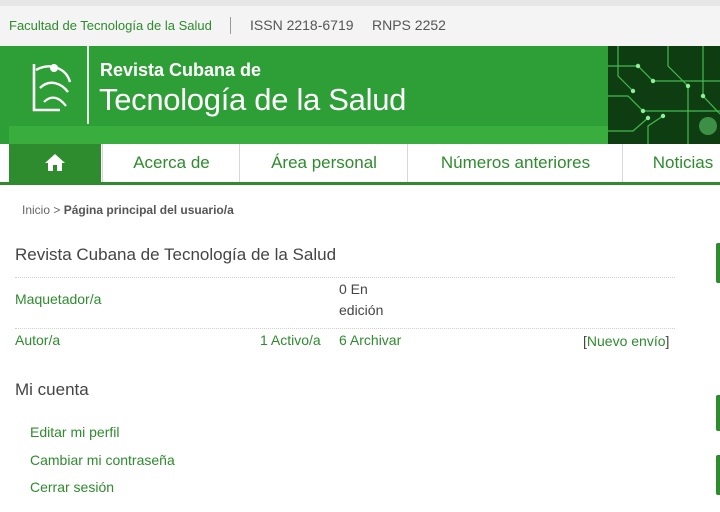 The height and width of the screenshot is (512, 720). Describe the element at coordinates (36, 210) in the screenshot. I see `breadcrumb-home-link: Inicio` at that location.